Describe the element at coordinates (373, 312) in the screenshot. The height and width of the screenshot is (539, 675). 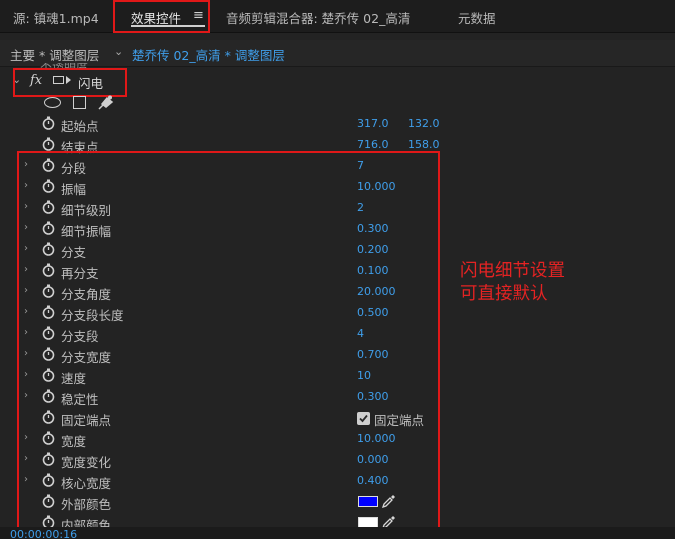
I see `property-value: 0.500` at that location.